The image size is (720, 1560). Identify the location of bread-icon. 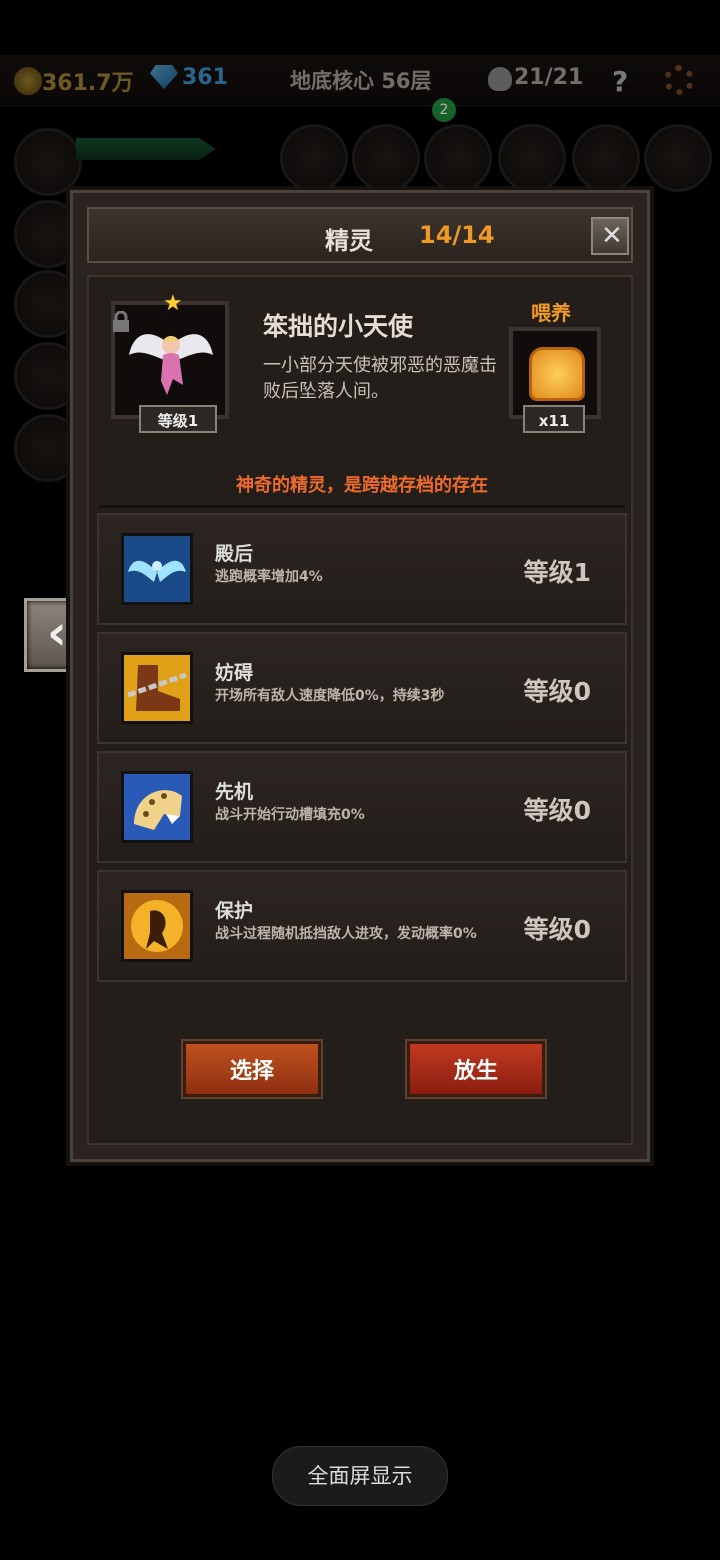
(557, 374).